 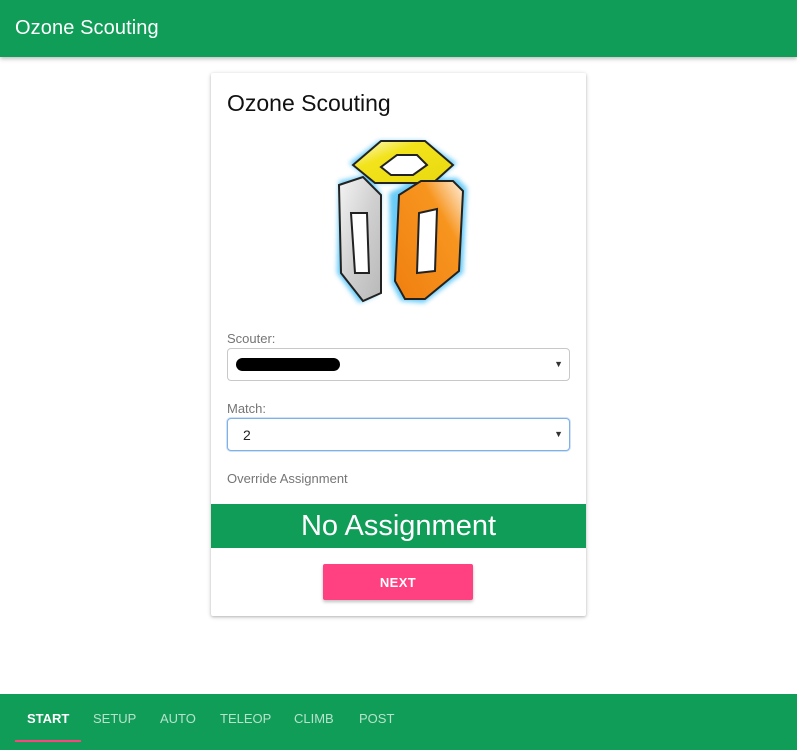 What do you see at coordinates (247, 408) in the screenshot?
I see `match-label: Match:` at bounding box center [247, 408].